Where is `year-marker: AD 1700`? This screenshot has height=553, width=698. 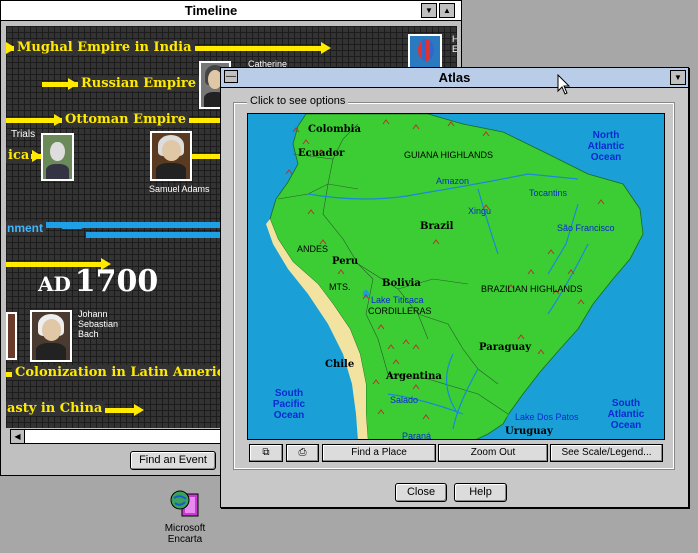 year-marker: AD 1700 is located at coordinates (98, 281).